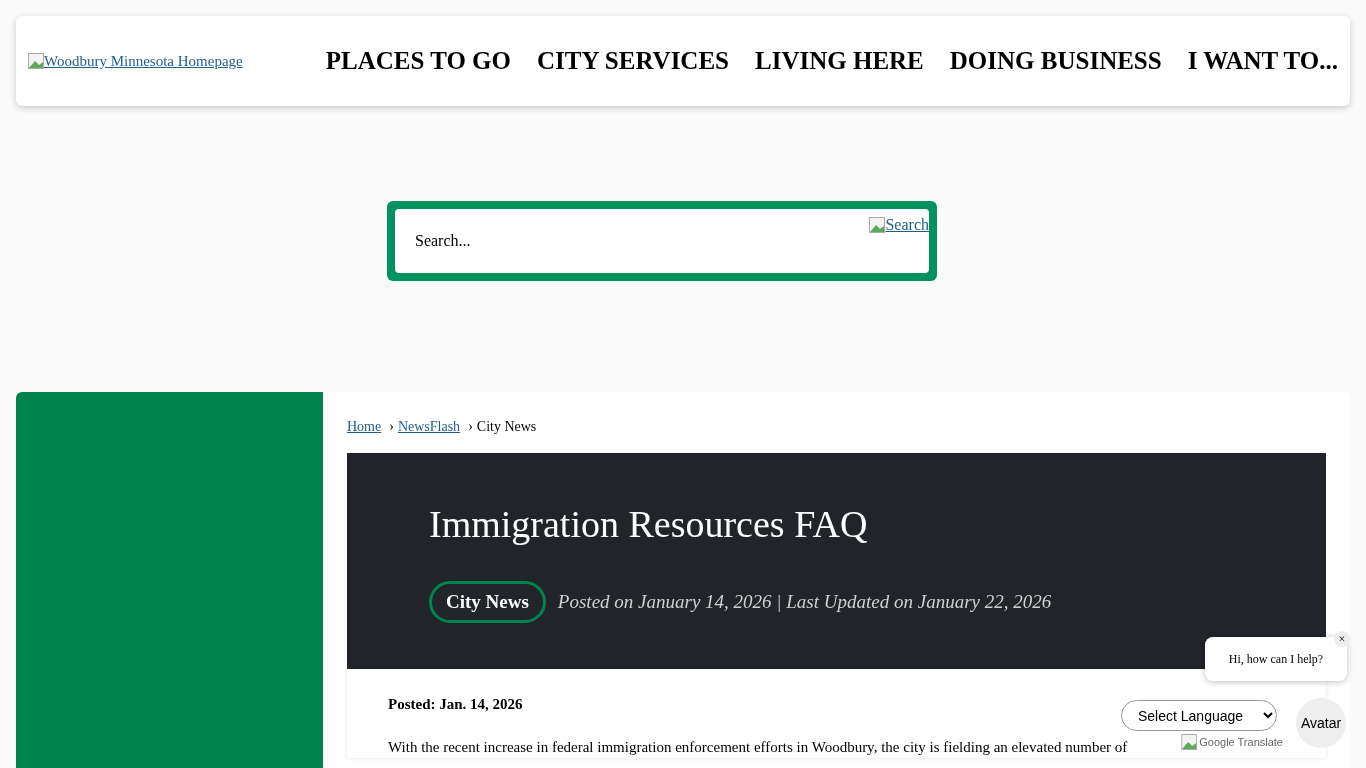 This screenshot has height=768, width=1366. Describe the element at coordinates (135, 61) in the screenshot. I see `logo-link: Woodbury Minnesota Homepage` at that location.